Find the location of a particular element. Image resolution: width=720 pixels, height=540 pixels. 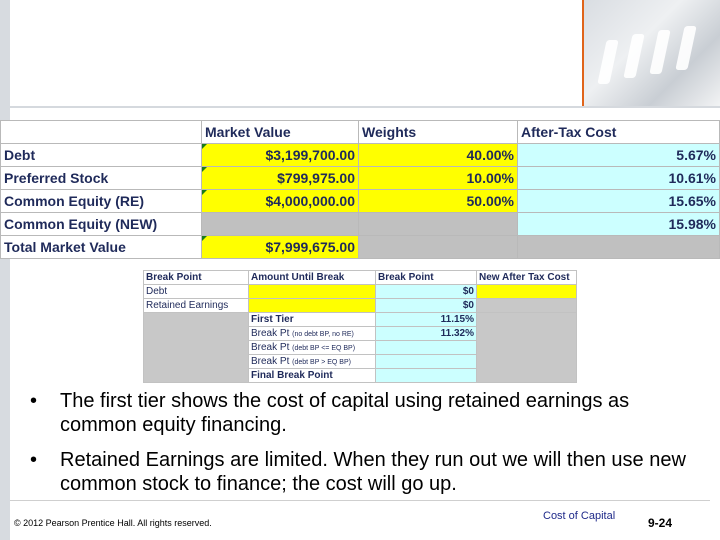

row-label: Retained Earnings is located at coordinates (196, 305).